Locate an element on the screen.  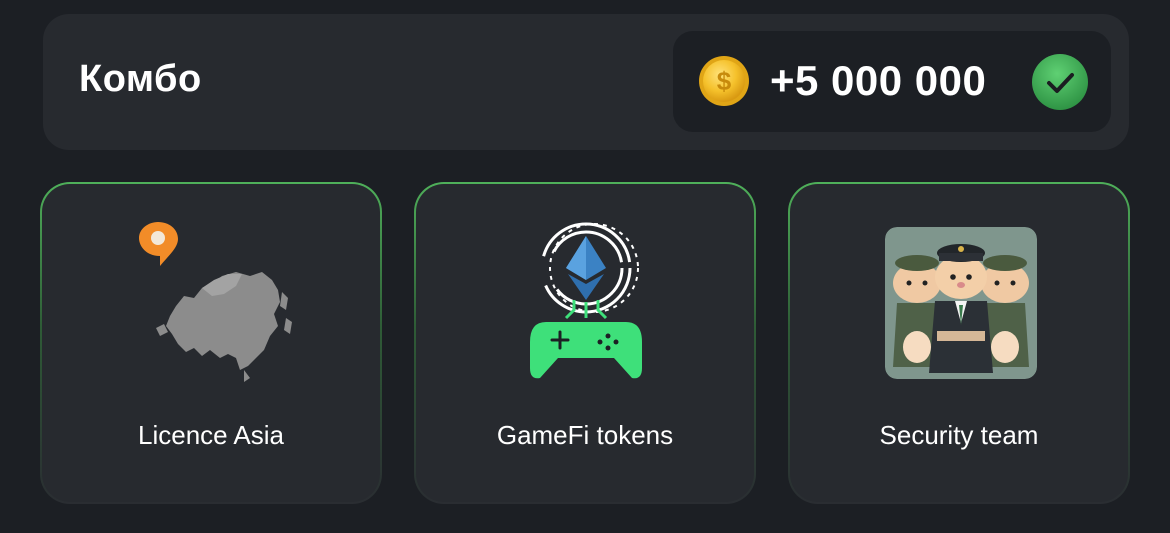
asia-map-with-pin-image is located at coordinates (215, 302).